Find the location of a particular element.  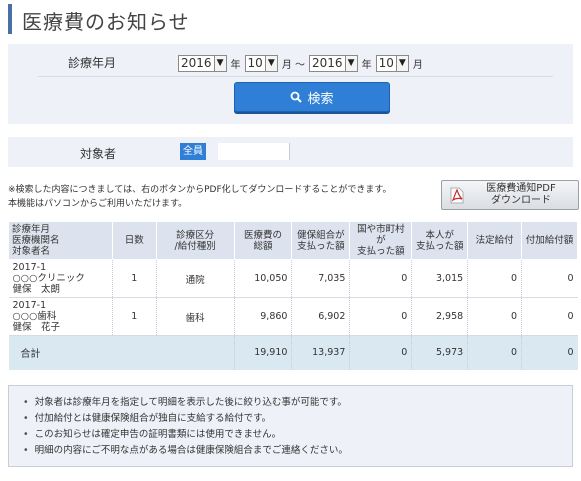

search-button: 検索 is located at coordinates (312, 97).